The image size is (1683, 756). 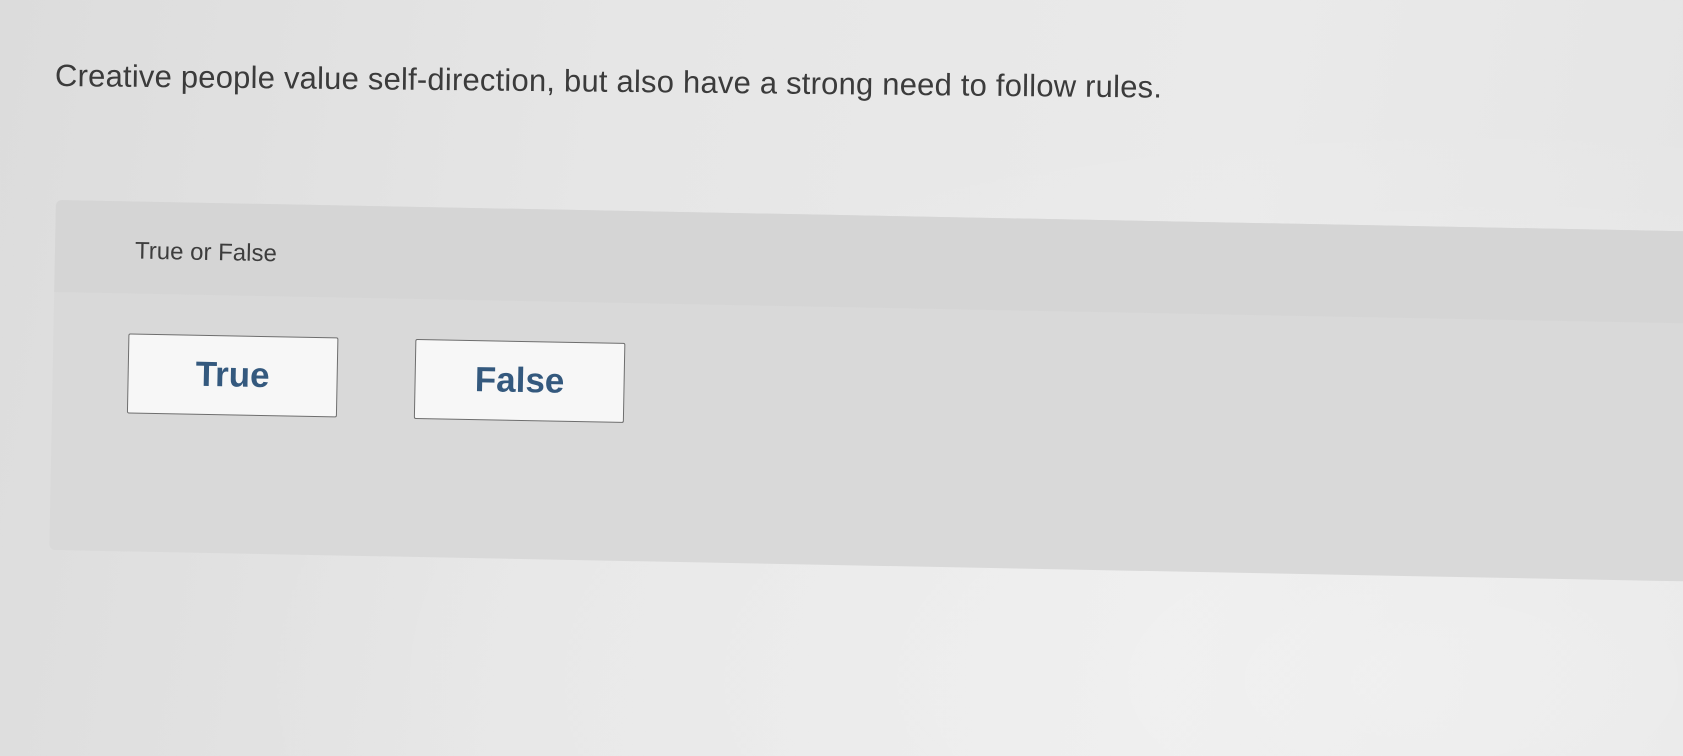 What do you see at coordinates (232, 375) in the screenshot?
I see `true-button: True` at bounding box center [232, 375].